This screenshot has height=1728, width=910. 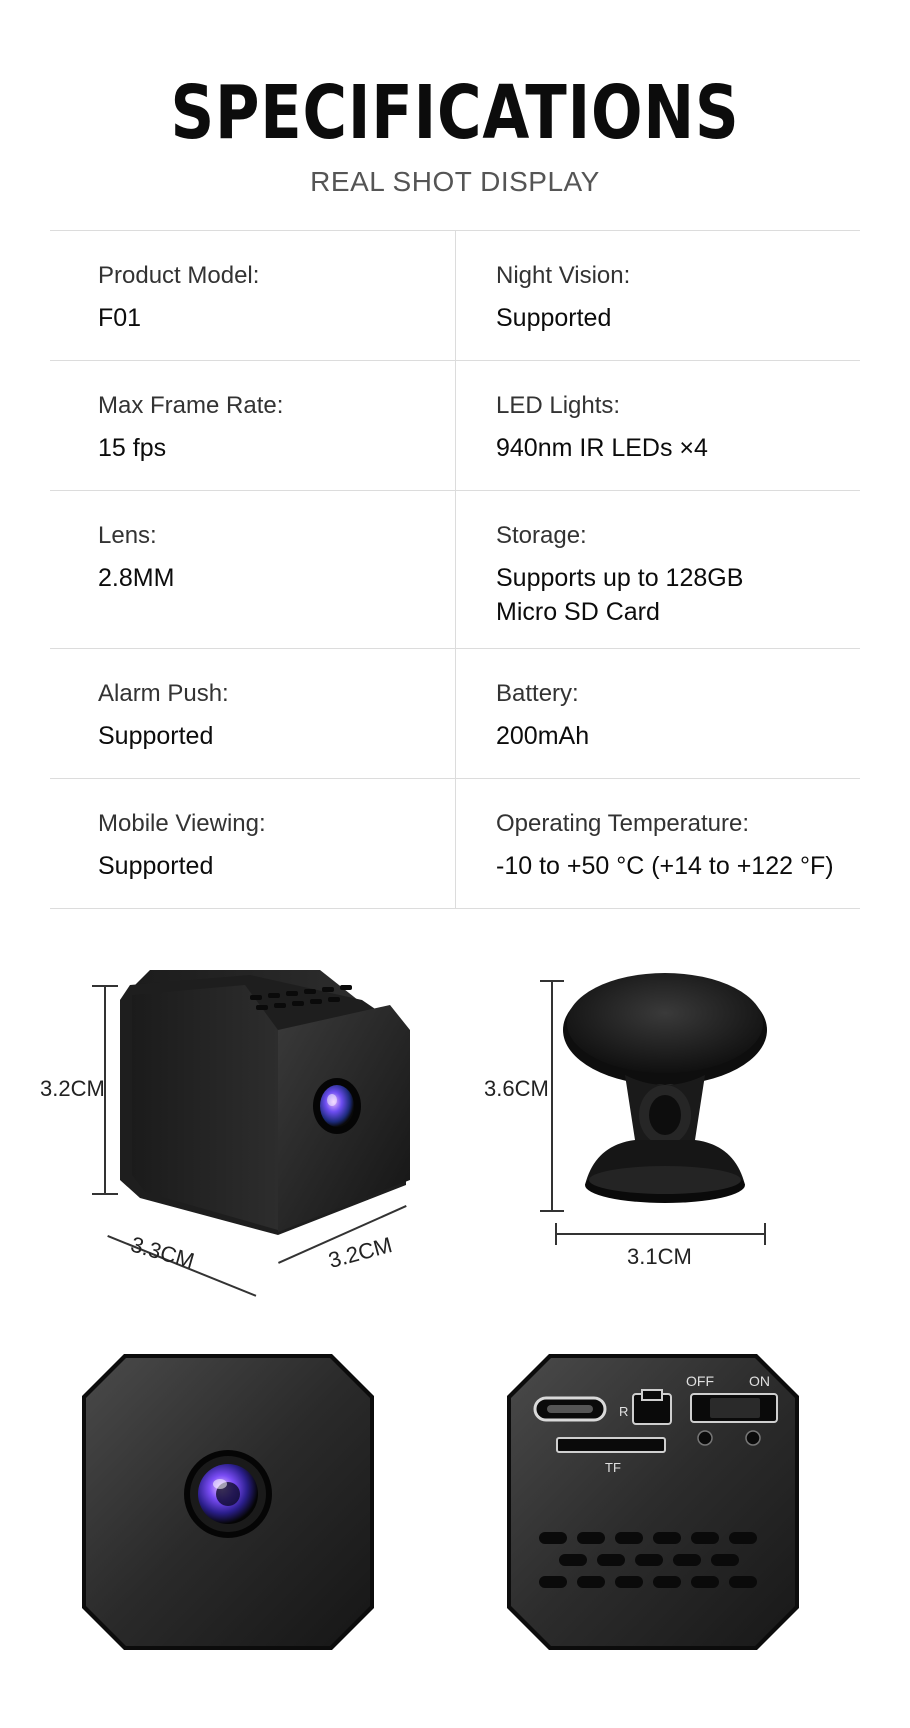 What do you see at coordinates (602, 448) in the screenshot?
I see `spec-value: 940nm IR LEDs ×4` at bounding box center [602, 448].